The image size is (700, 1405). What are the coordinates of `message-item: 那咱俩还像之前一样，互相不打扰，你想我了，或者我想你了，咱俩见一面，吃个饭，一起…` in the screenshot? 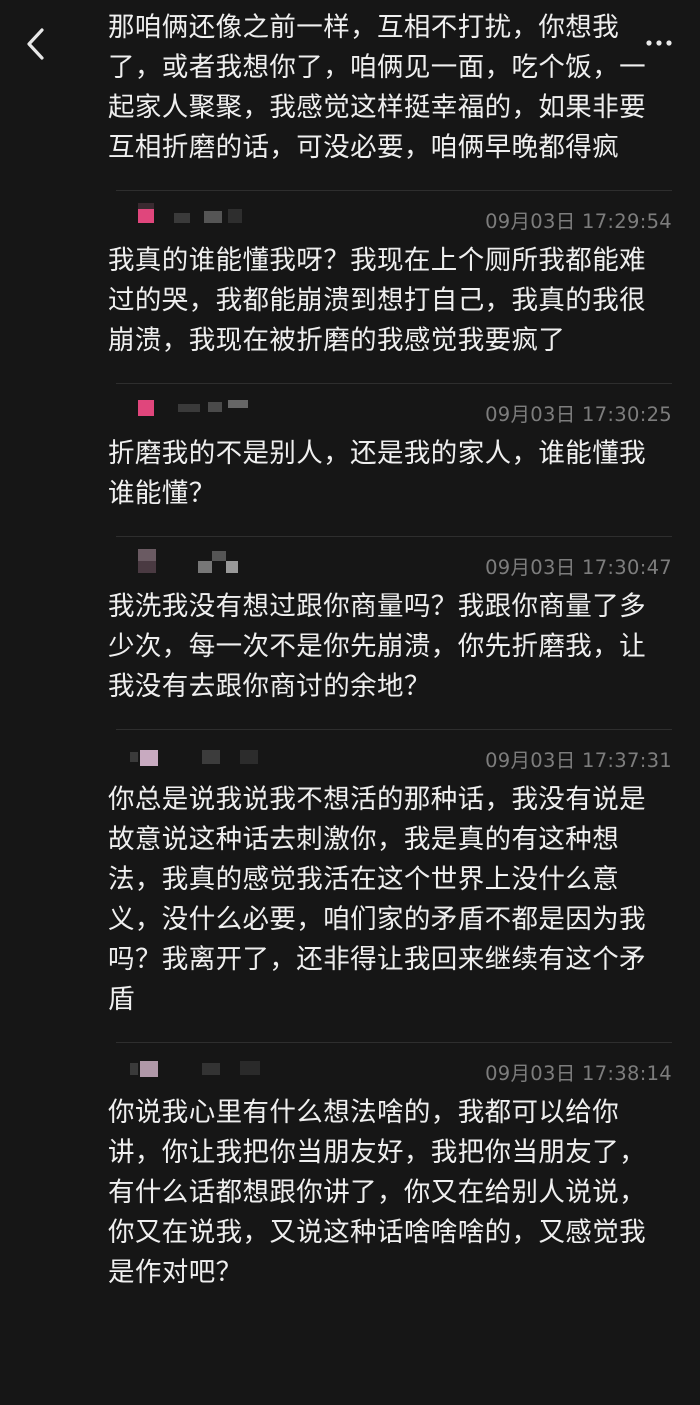 It's located at (390, 95).